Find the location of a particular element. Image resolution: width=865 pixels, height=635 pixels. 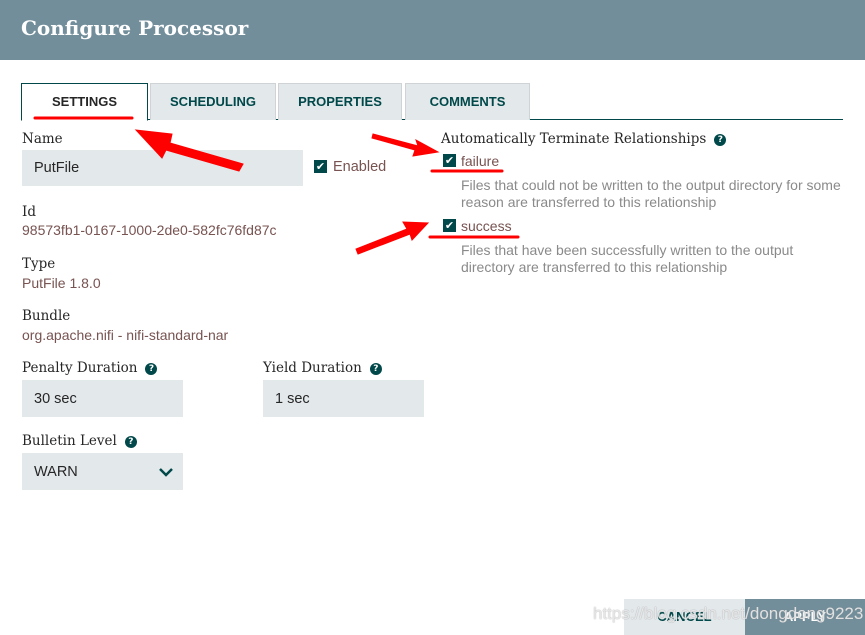

yield-duration-label: Yield Duration? is located at coordinates (322, 368).